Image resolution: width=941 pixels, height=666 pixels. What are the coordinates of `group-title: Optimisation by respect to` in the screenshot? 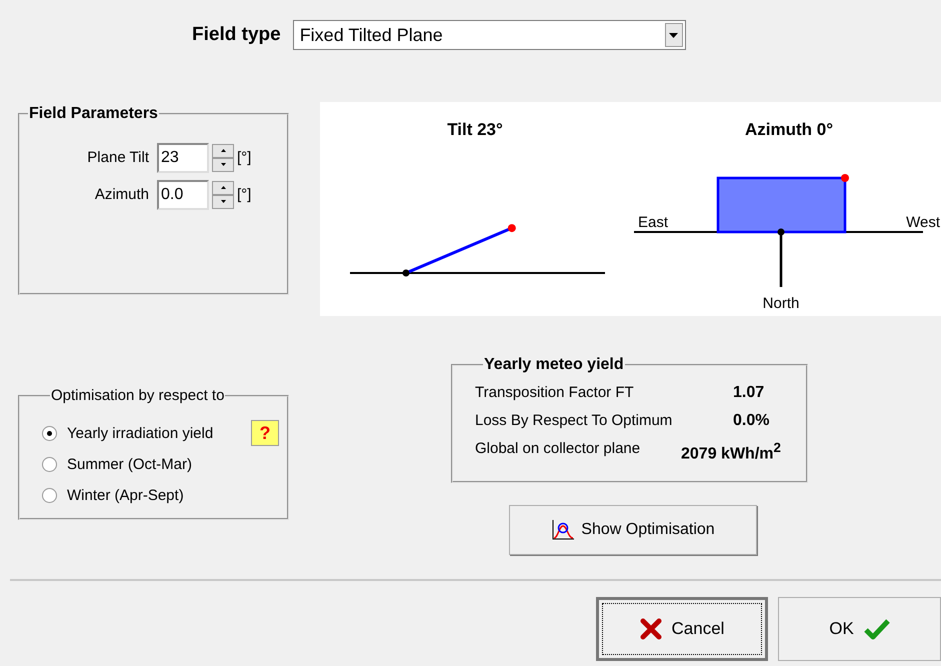 It's located at (138, 395).